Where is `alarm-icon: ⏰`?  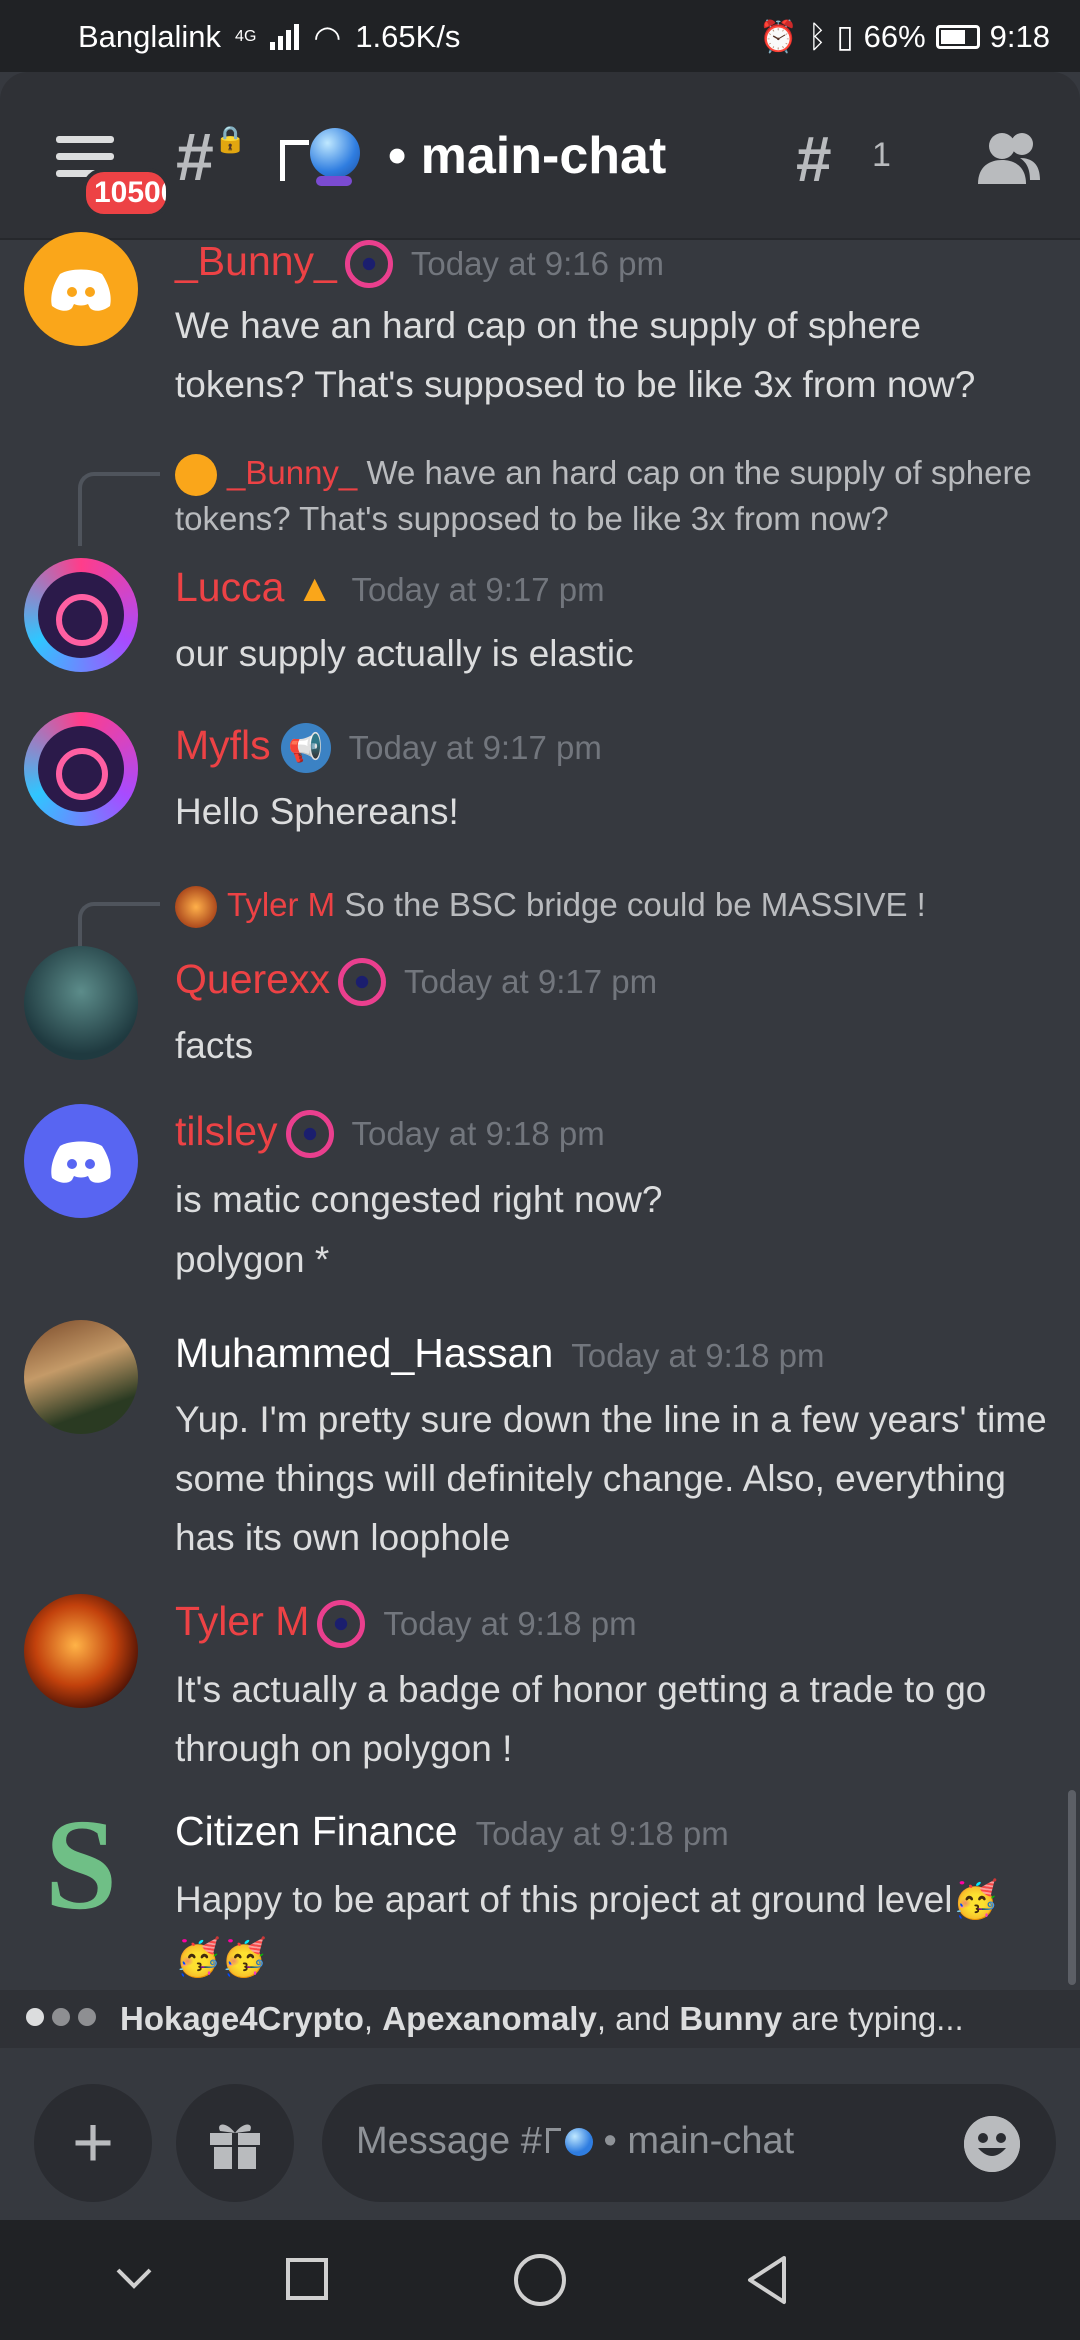
alarm-icon: ⏰ is located at coordinates (778, 36).